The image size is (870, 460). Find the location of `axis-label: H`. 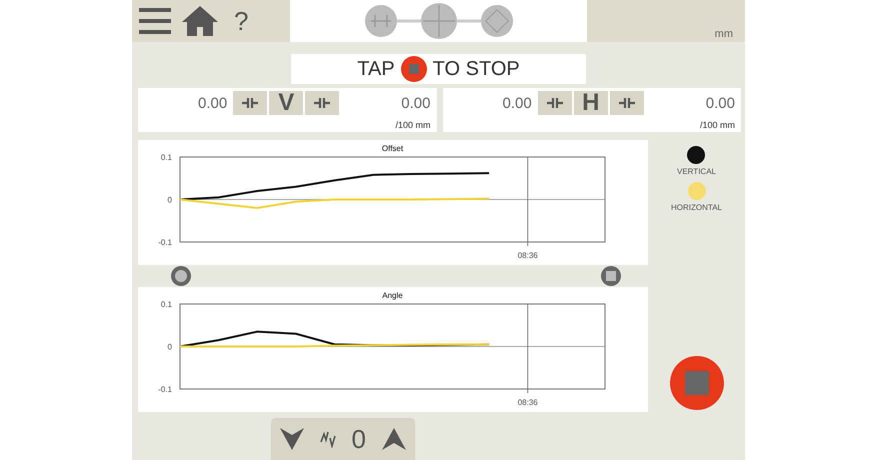

axis-label: H is located at coordinates (591, 103).